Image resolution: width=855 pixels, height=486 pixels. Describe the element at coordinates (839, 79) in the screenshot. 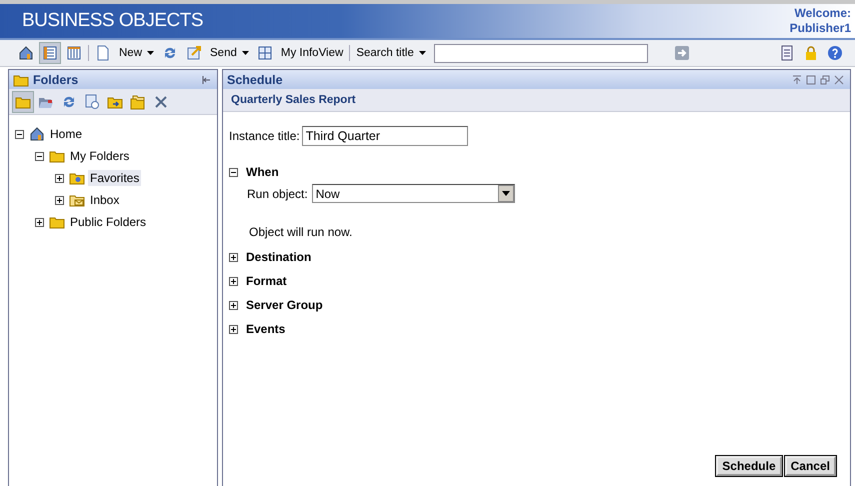

I see `close-icon` at that location.